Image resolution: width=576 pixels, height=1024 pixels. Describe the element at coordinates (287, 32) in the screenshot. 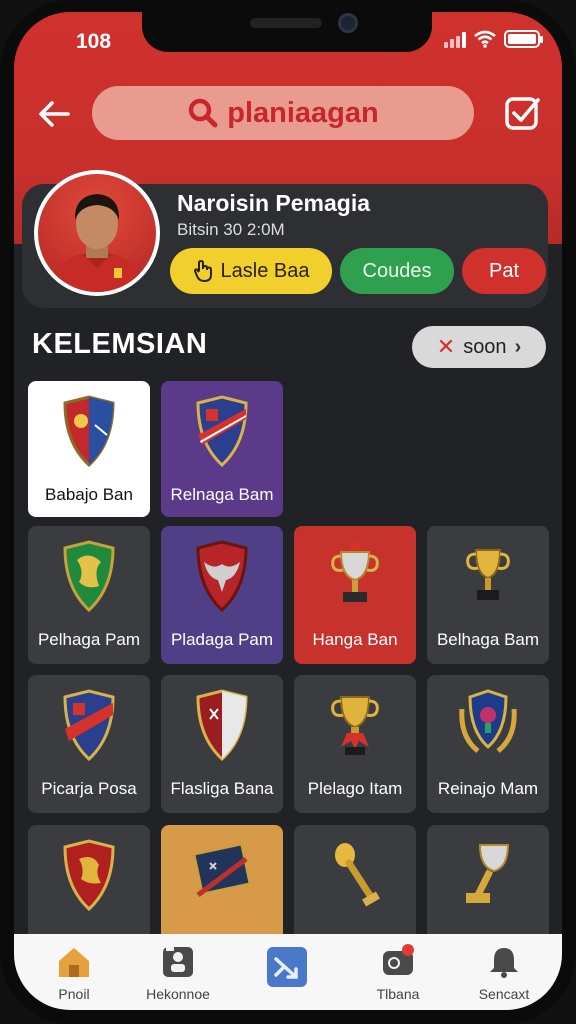

I see `notch` at that location.